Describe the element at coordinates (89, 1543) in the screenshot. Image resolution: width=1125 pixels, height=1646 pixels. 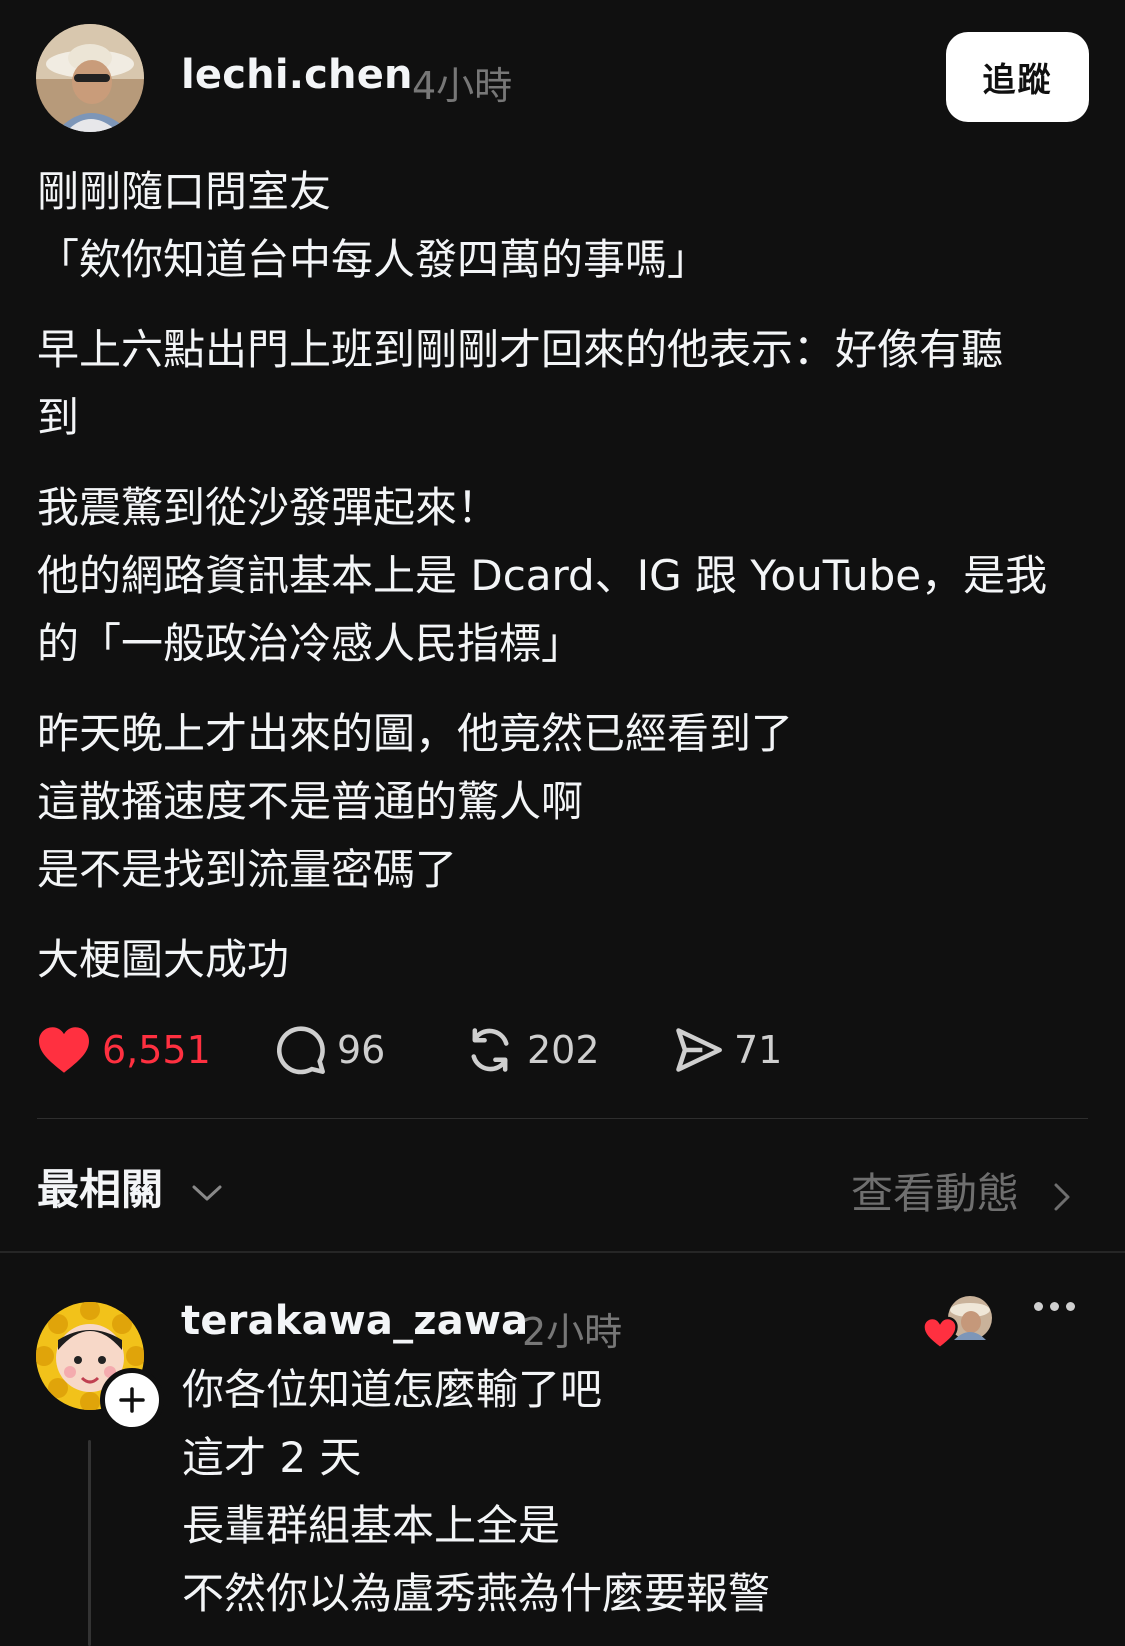
I see `reply-thread-line` at that location.